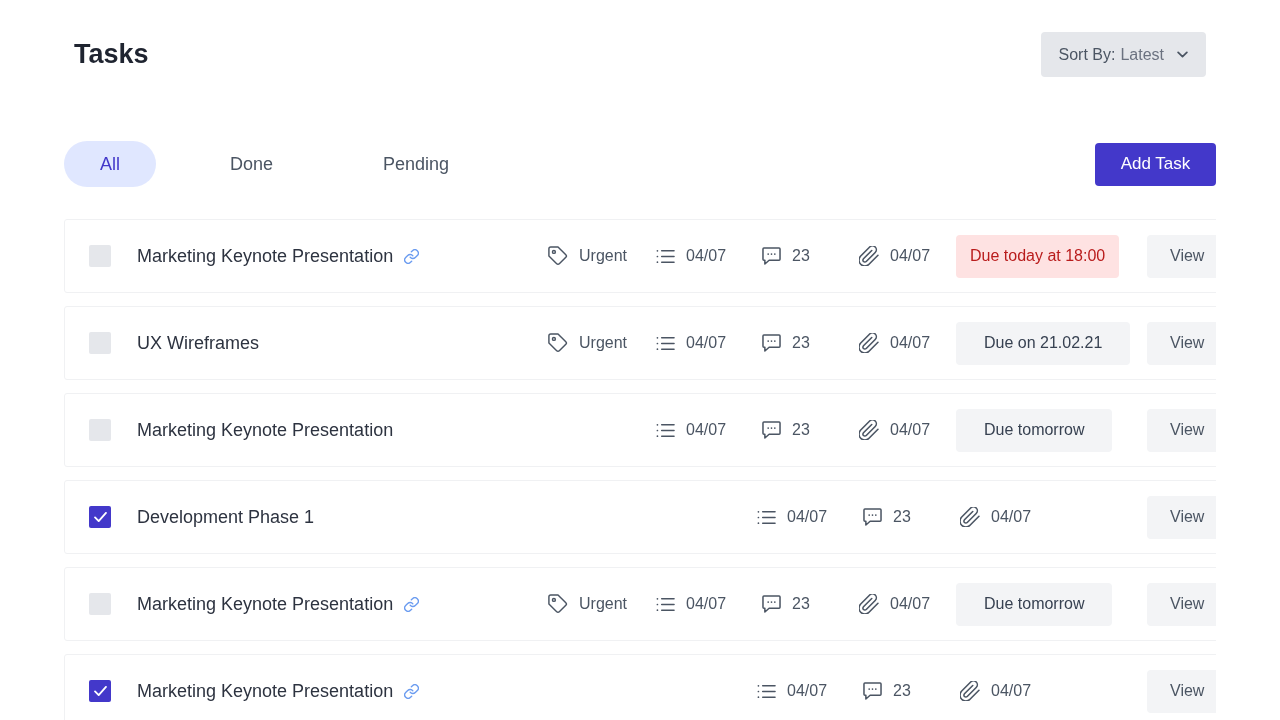 Image resolution: width=1280 pixels, height=720 pixels. I want to click on task-title: Development Phase 1, so click(226, 517).